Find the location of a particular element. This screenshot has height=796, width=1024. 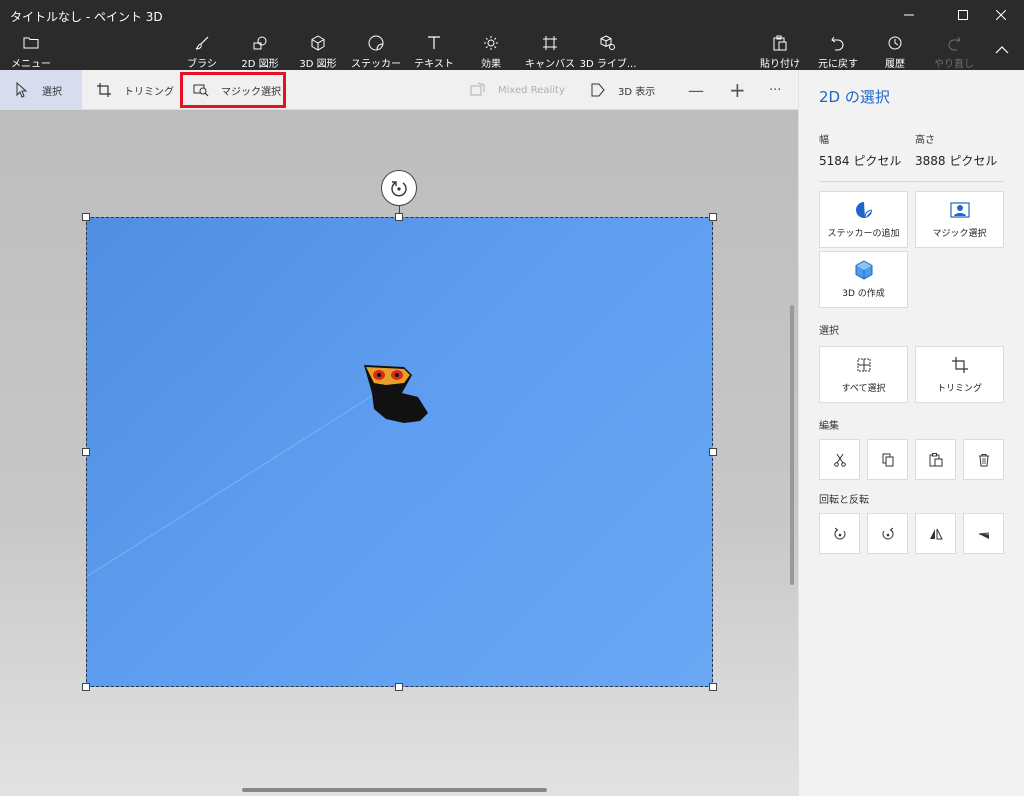

height-value: 3888 ピクセル is located at coordinates (956, 160).